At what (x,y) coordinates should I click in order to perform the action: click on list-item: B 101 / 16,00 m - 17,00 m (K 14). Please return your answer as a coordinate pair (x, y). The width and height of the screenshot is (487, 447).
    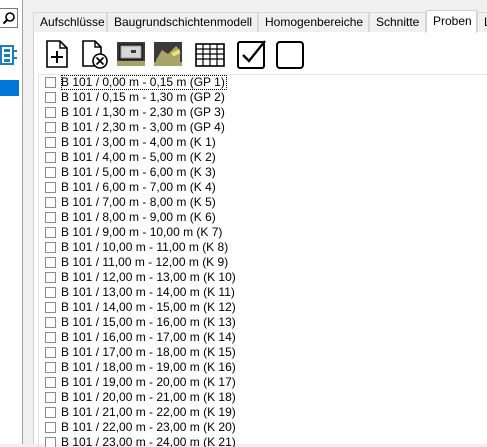
    Looking at the image, I should click on (263, 337).